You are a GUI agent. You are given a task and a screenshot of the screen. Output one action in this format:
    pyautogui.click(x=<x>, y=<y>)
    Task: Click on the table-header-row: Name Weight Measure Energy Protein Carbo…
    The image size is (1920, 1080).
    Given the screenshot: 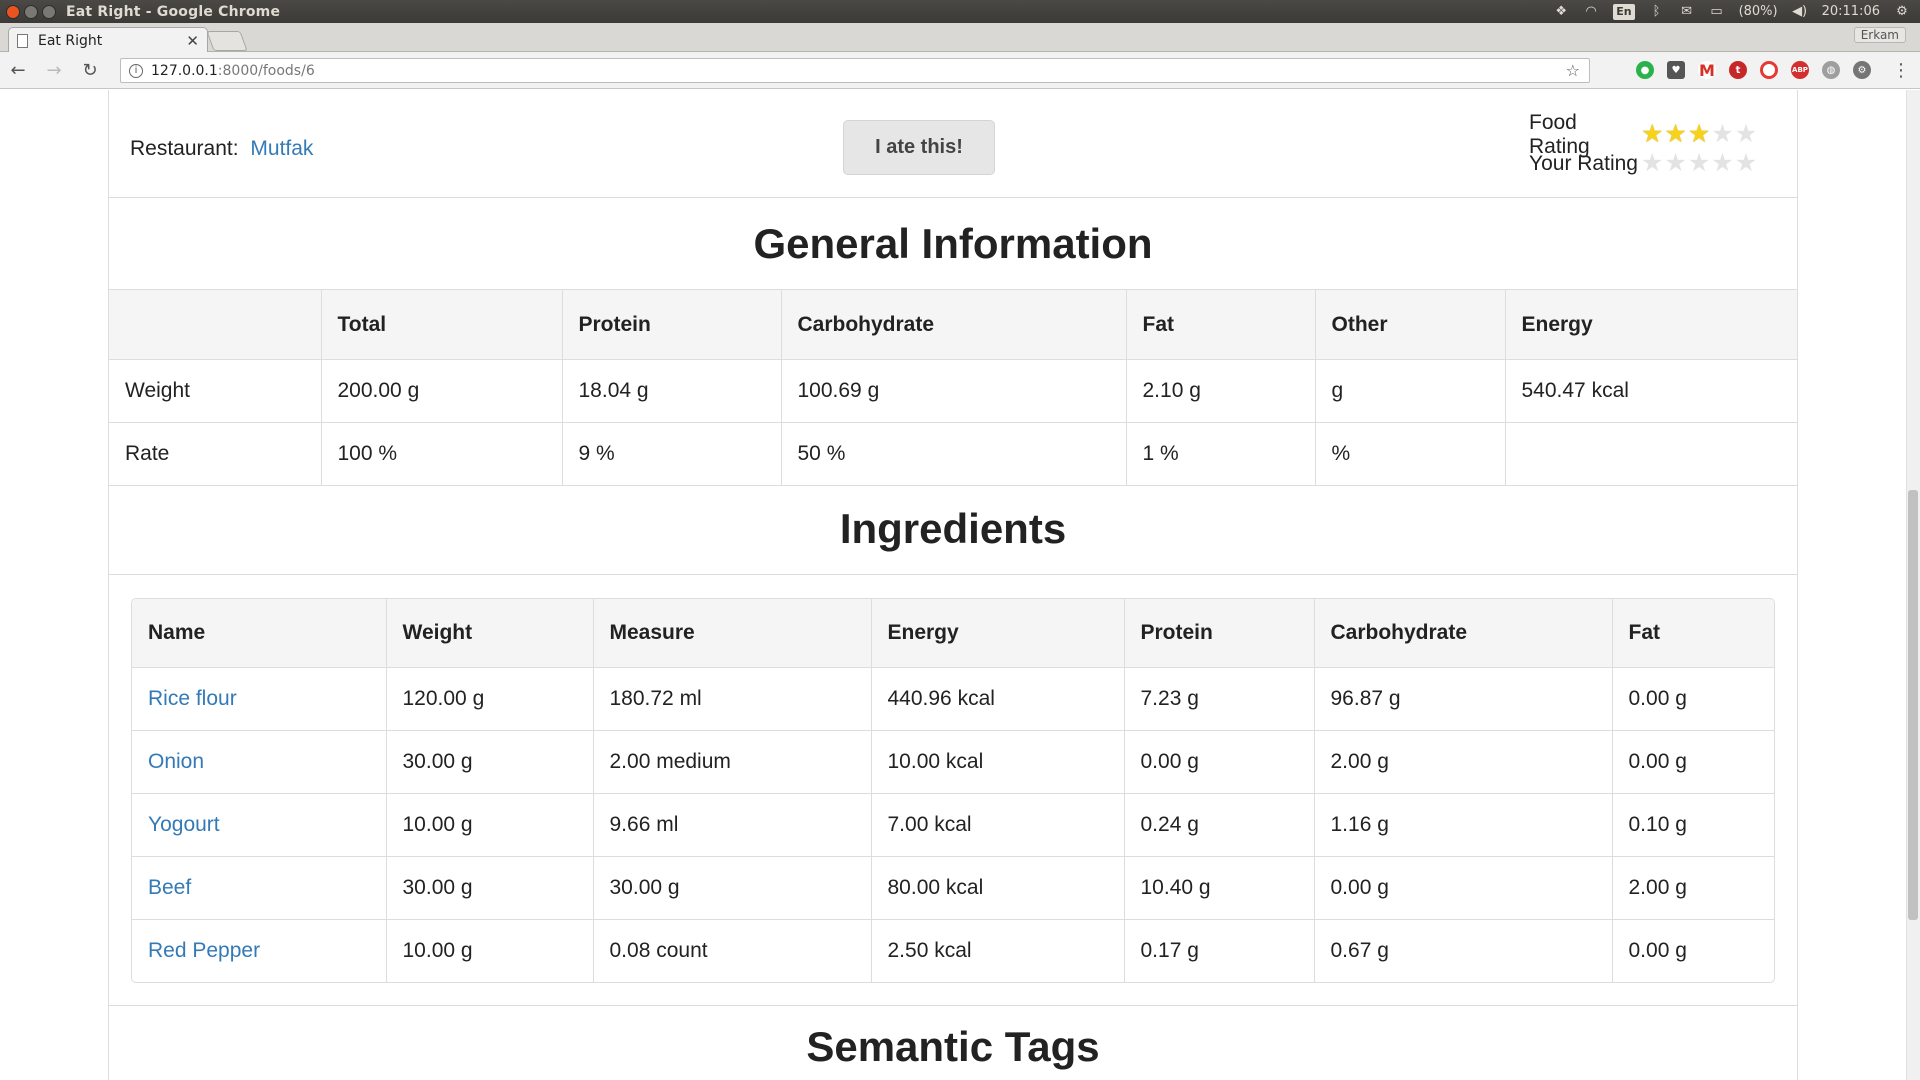 What is the action you would take?
    pyautogui.click(x=953, y=633)
    